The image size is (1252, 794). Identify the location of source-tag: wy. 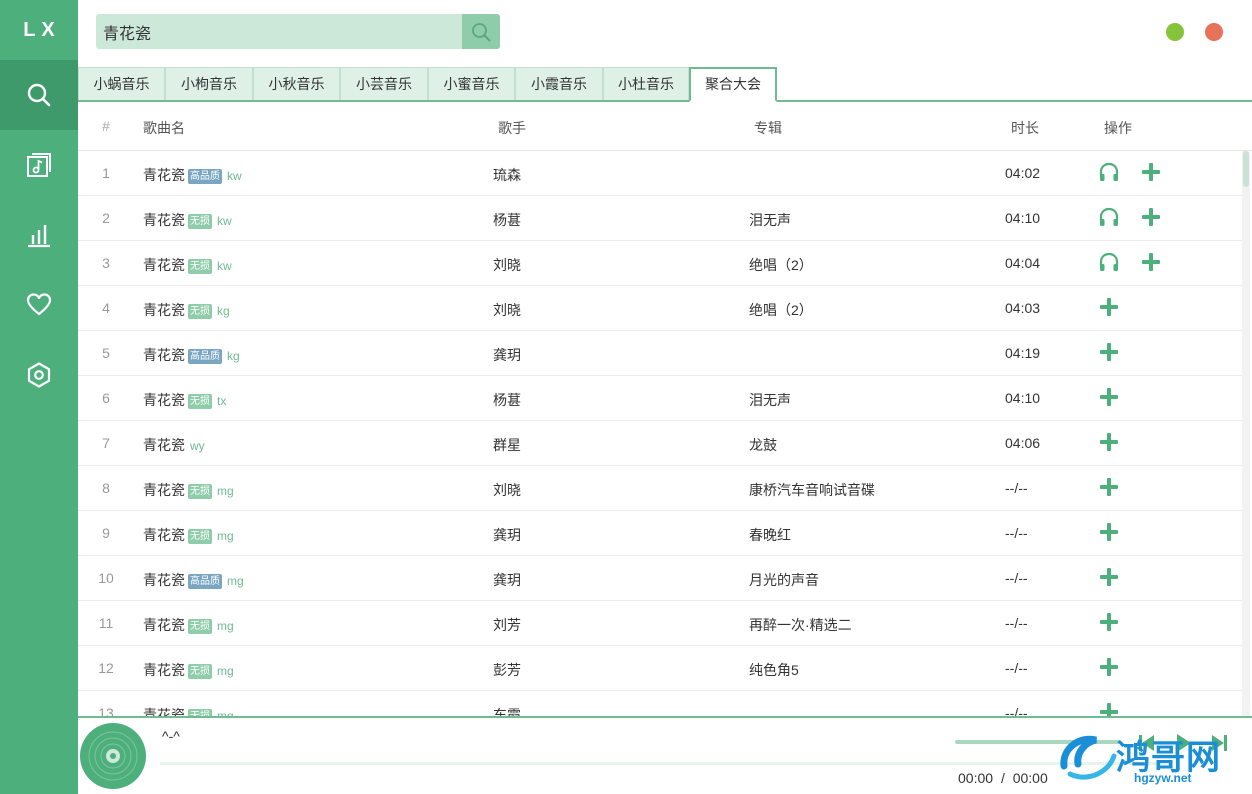
(197, 446).